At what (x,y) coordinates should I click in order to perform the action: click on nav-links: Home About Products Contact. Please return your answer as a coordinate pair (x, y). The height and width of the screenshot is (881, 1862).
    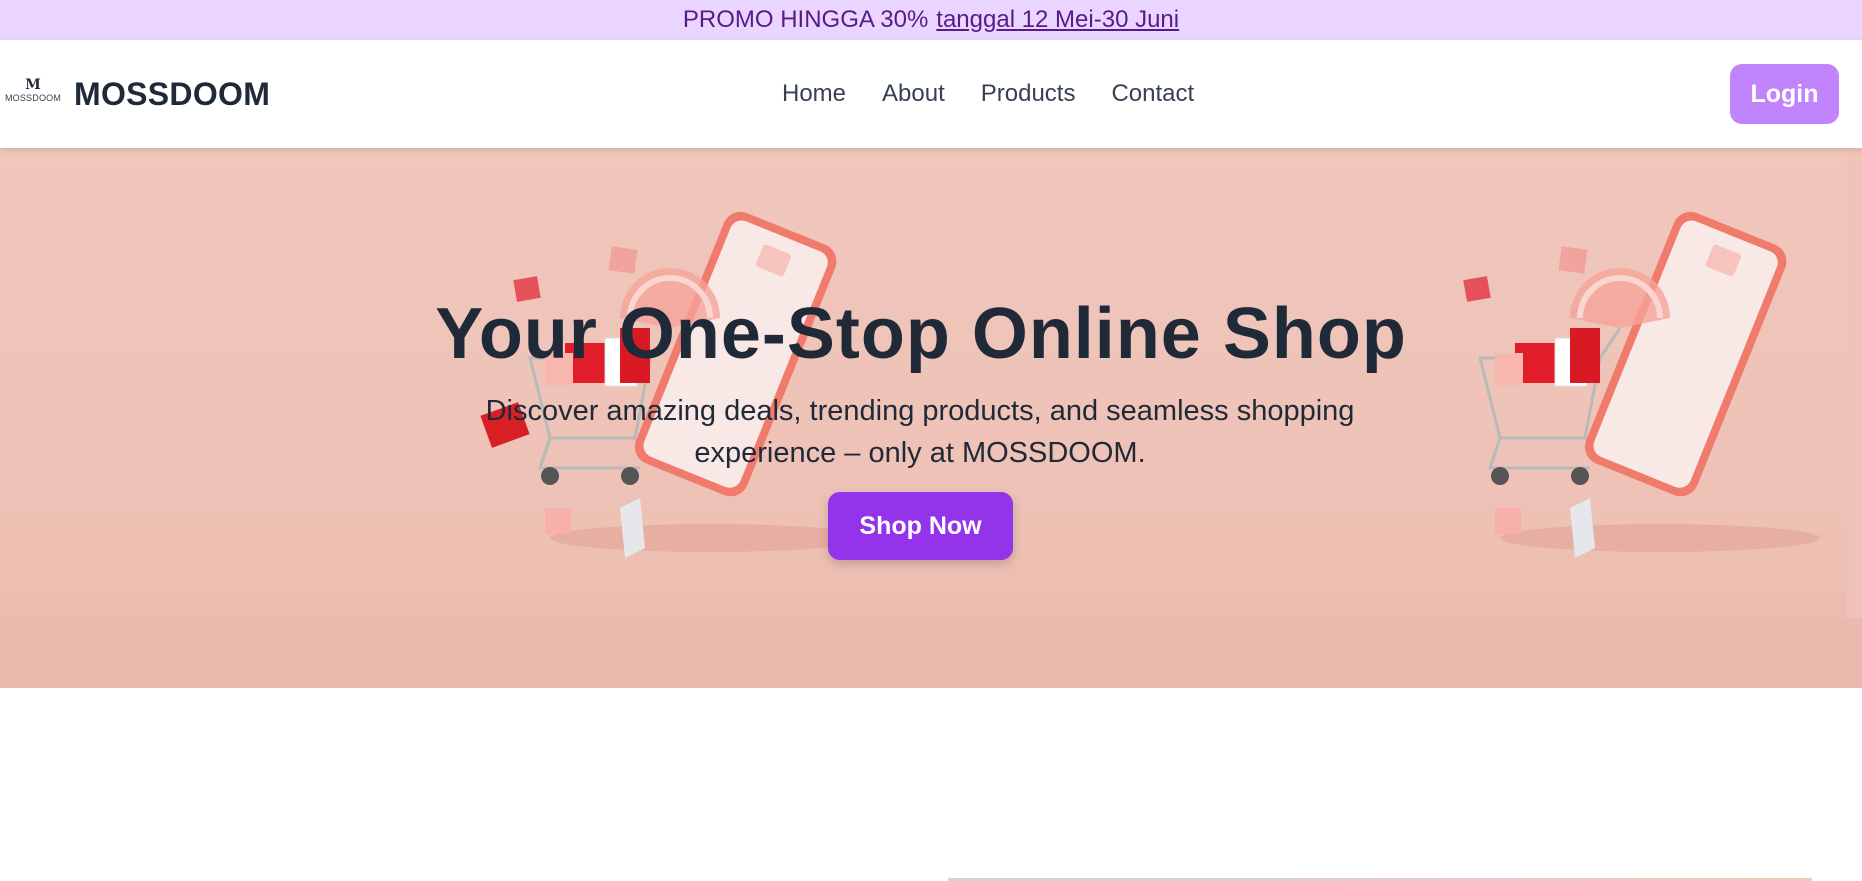
    Looking at the image, I should click on (988, 94).